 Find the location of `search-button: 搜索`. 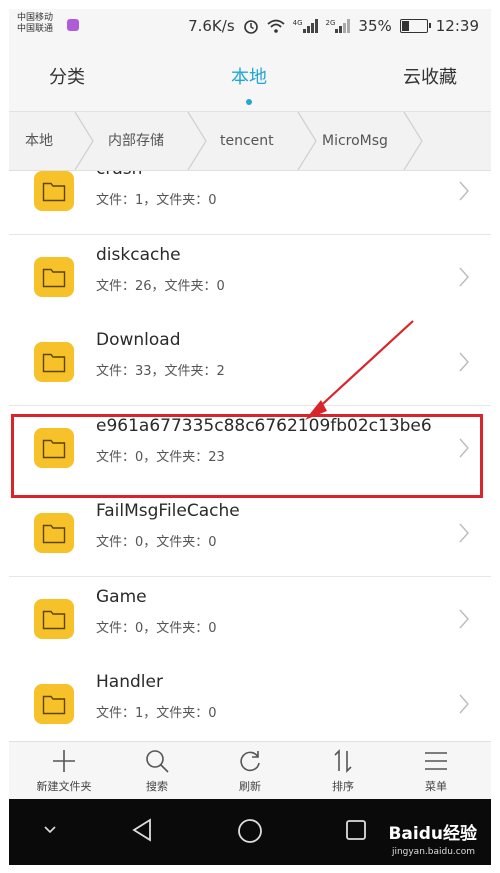

search-button: 搜索 is located at coordinates (157, 770).